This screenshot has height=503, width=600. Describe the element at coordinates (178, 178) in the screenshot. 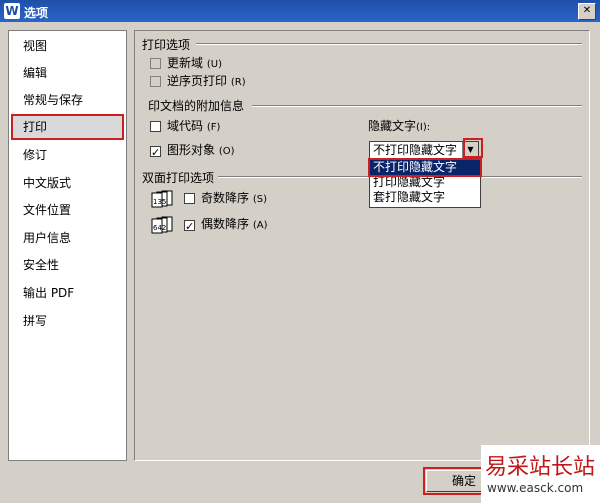

I see `duplex-heading: 双面打印选项` at that location.